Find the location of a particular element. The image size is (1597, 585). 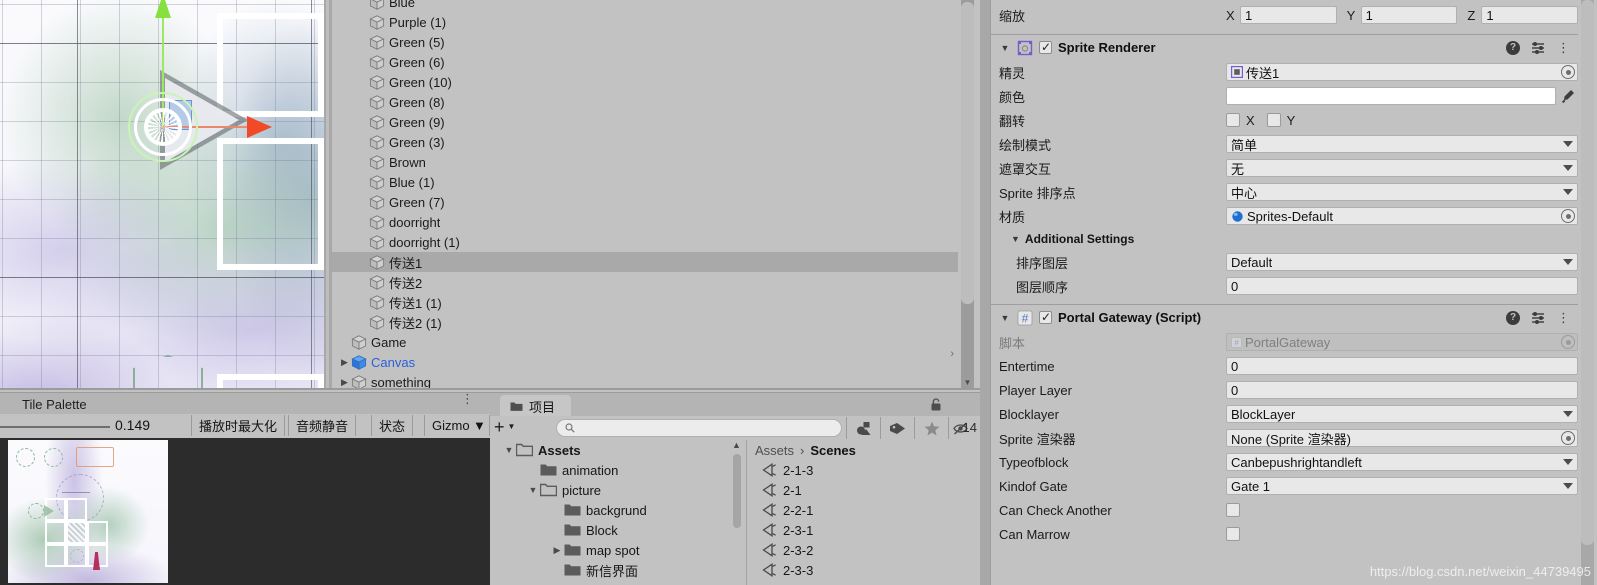

project-tree-scrollbar: ▲ is located at coordinates (737, 512).